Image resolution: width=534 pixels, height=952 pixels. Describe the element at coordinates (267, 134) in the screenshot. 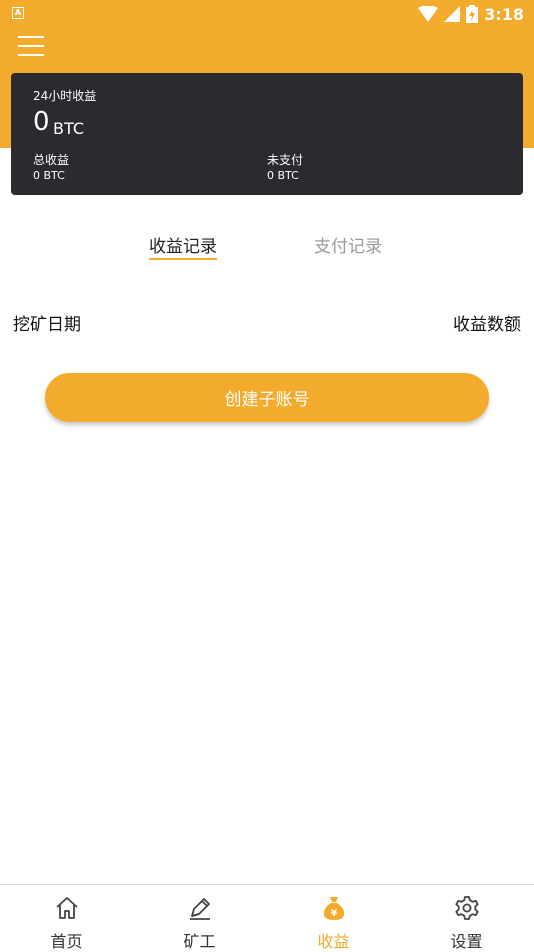

I see `earnings-summary-card: 24小时收益 0 BTC 总收益 0 BTC 未支付 0 BTC` at that location.